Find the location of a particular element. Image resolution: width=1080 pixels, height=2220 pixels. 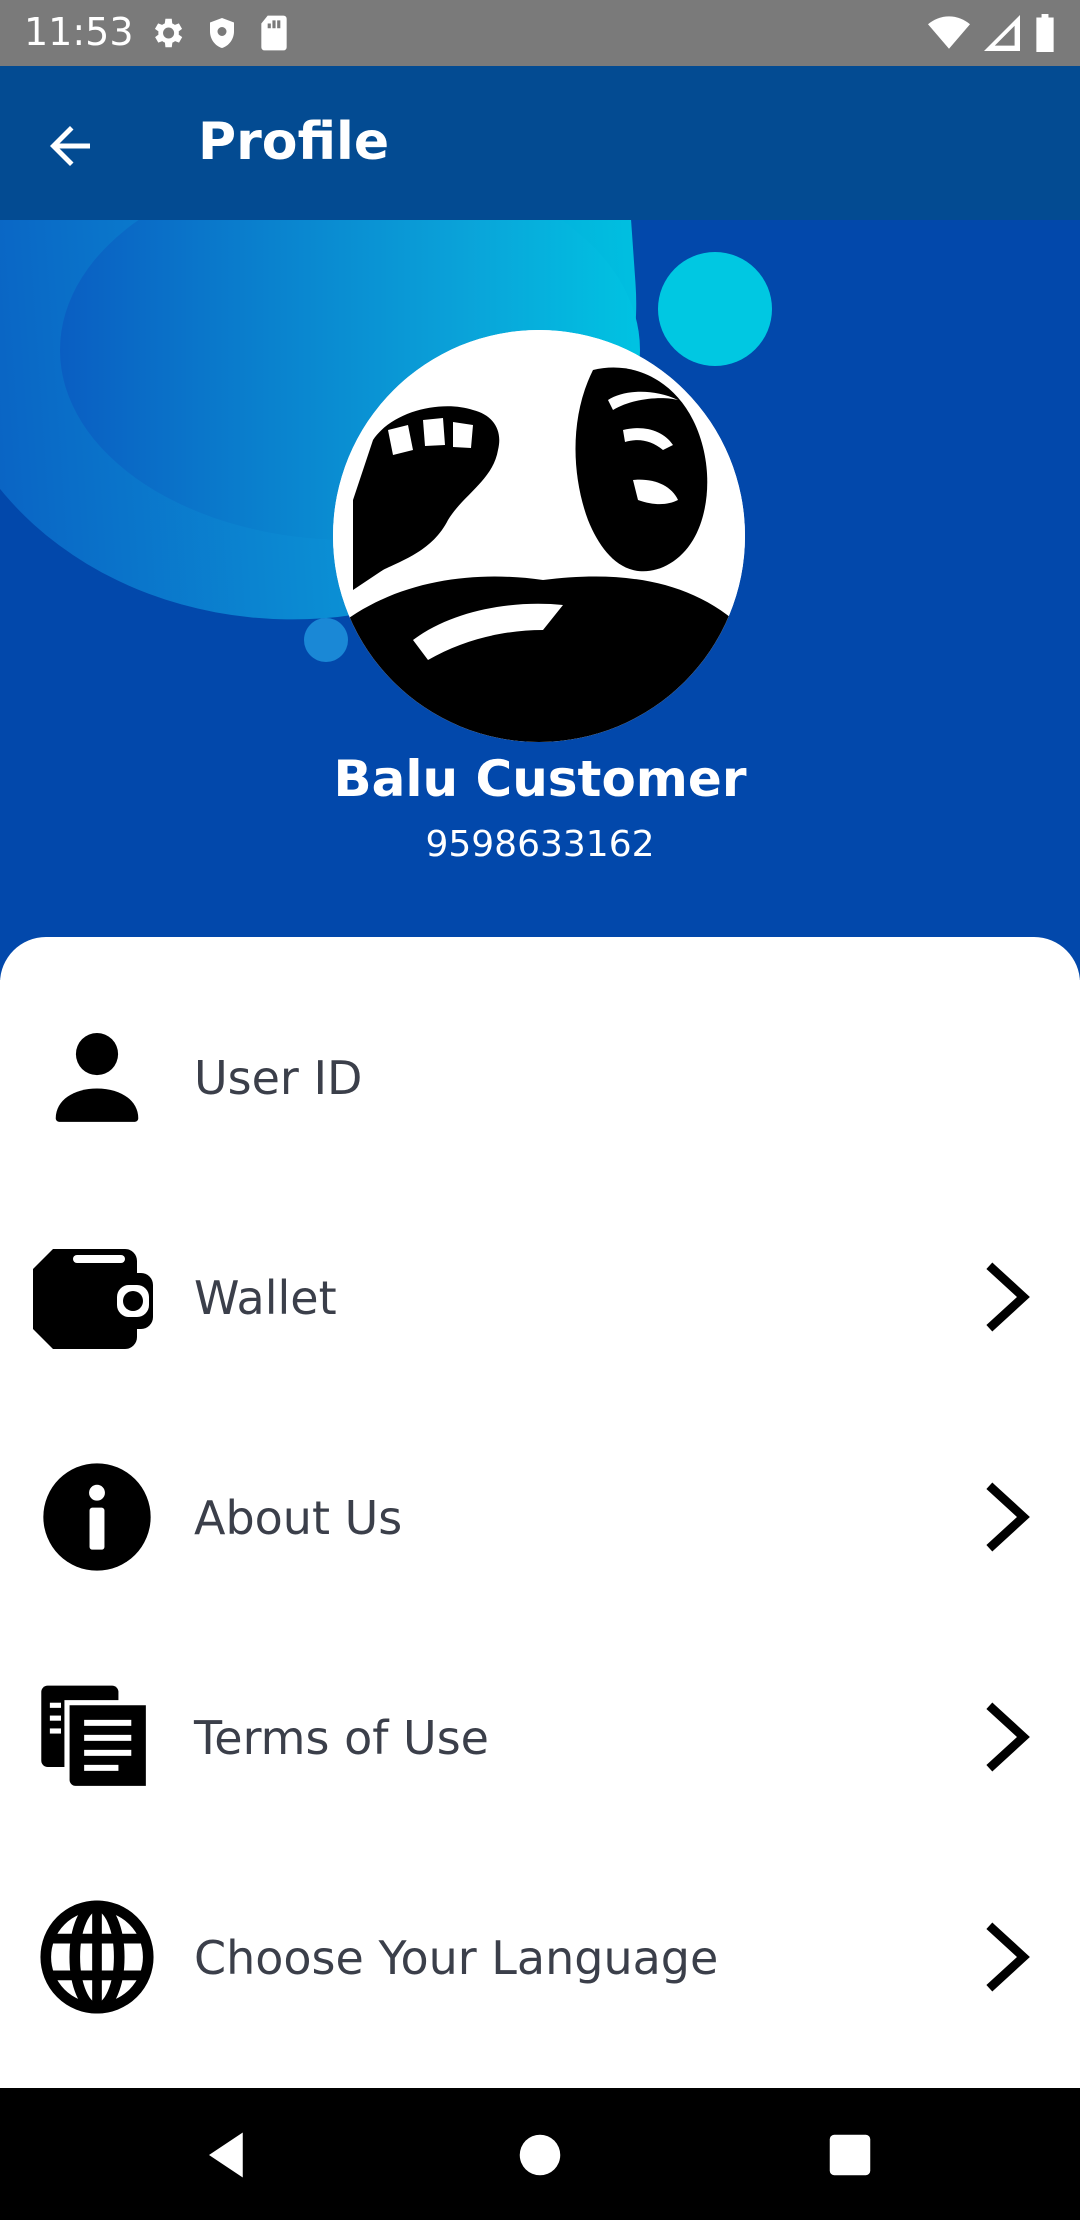

status-time: 11:53 is located at coordinates (79, 32).